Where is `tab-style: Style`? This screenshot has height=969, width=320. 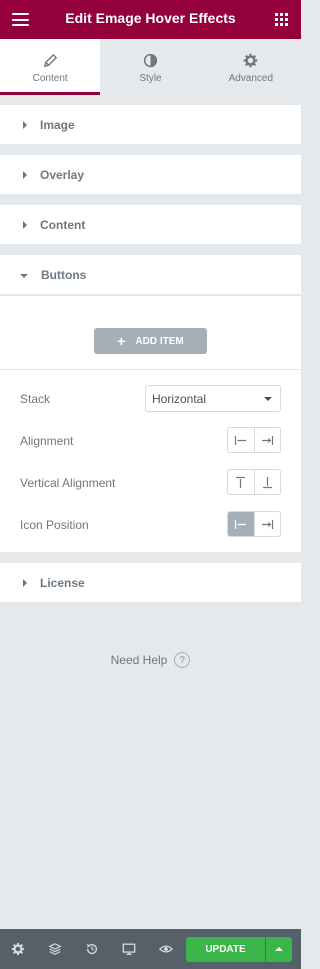
tab-style: Style is located at coordinates (150, 67).